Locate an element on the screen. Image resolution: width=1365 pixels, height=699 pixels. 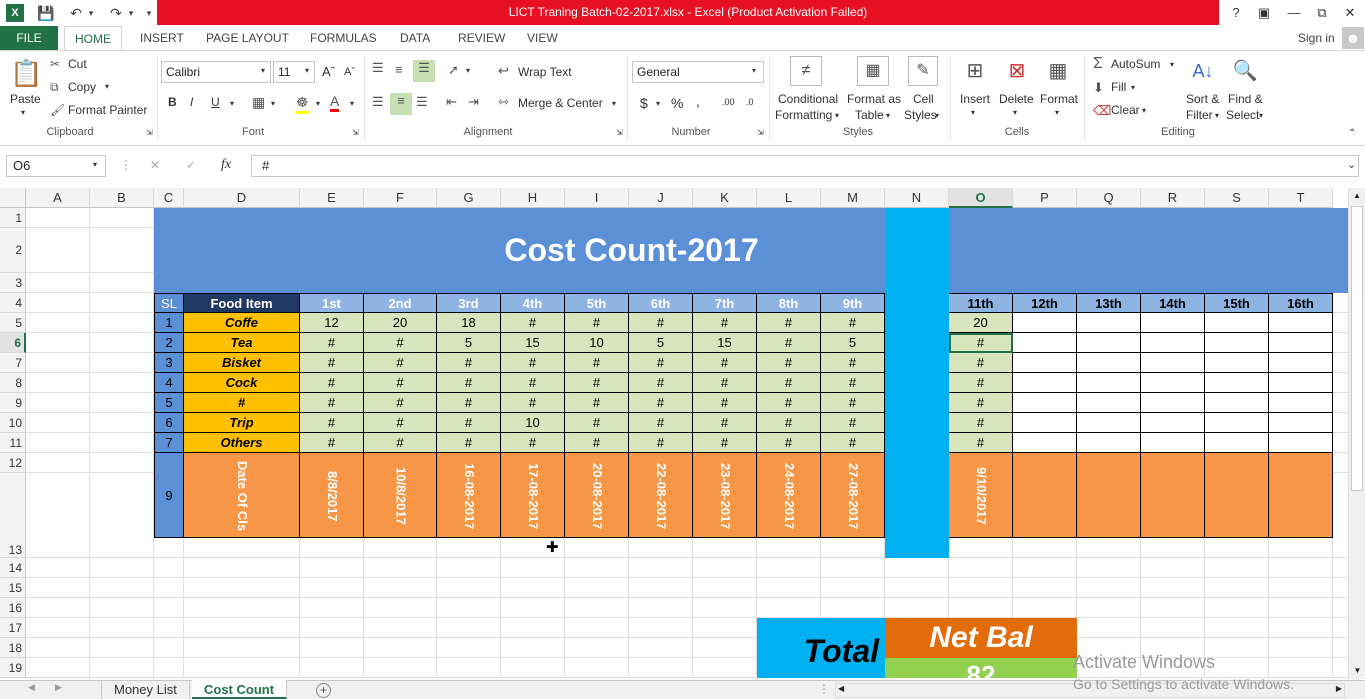
insert-cells-button: Insert is located at coordinates (975, 99).